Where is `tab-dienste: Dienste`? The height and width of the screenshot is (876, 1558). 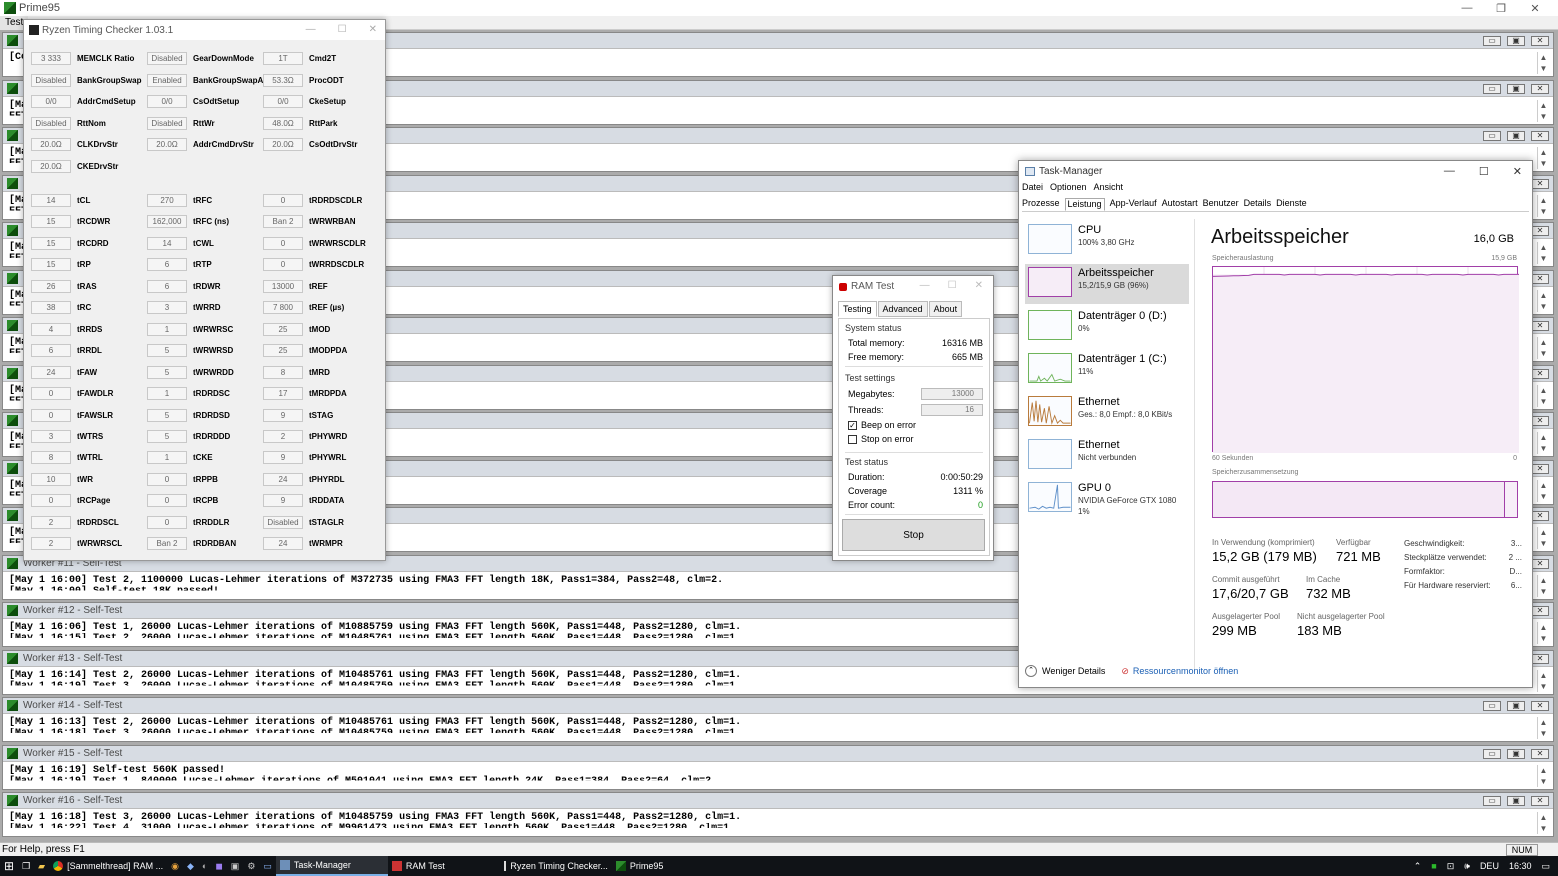
tab-dienste: Dienste is located at coordinates (1291, 204).